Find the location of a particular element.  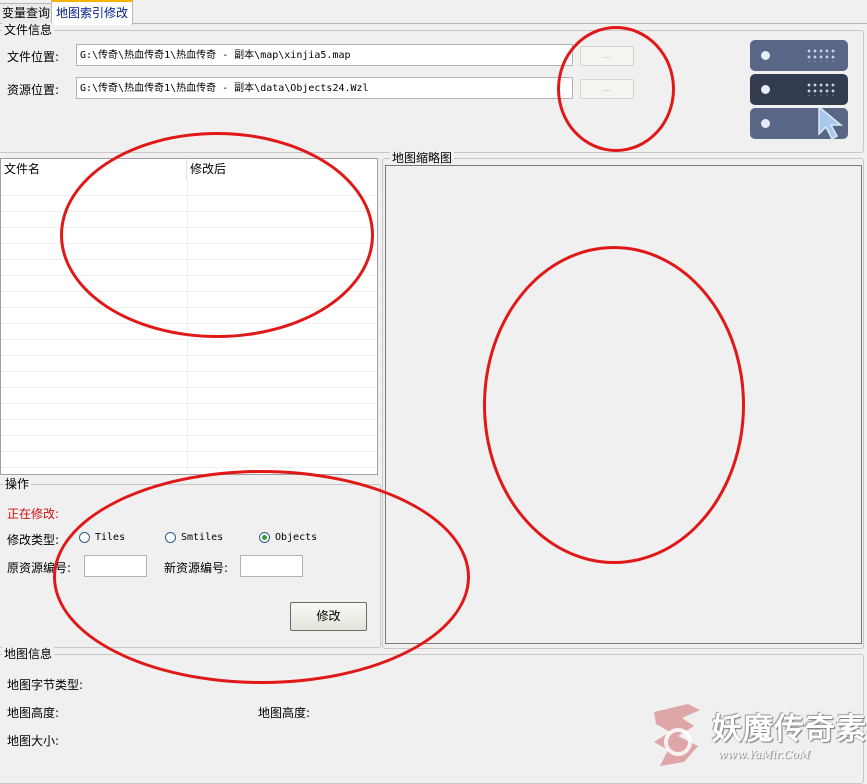

server-unit-top is located at coordinates (799, 55).